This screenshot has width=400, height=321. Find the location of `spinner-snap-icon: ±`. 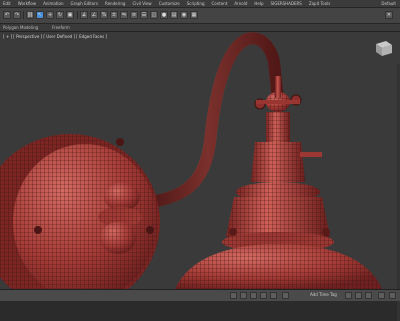

spinner-snap-icon: ± is located at coordinates (114, 15).